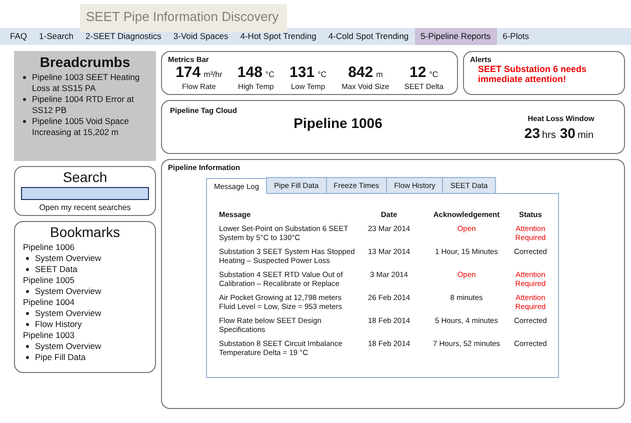 This screenshot has width=631, height=423. What do you see at coordinates (379, 74) in the screenshot?
I see `metric-unit: m` at bounding box center [379, 74].